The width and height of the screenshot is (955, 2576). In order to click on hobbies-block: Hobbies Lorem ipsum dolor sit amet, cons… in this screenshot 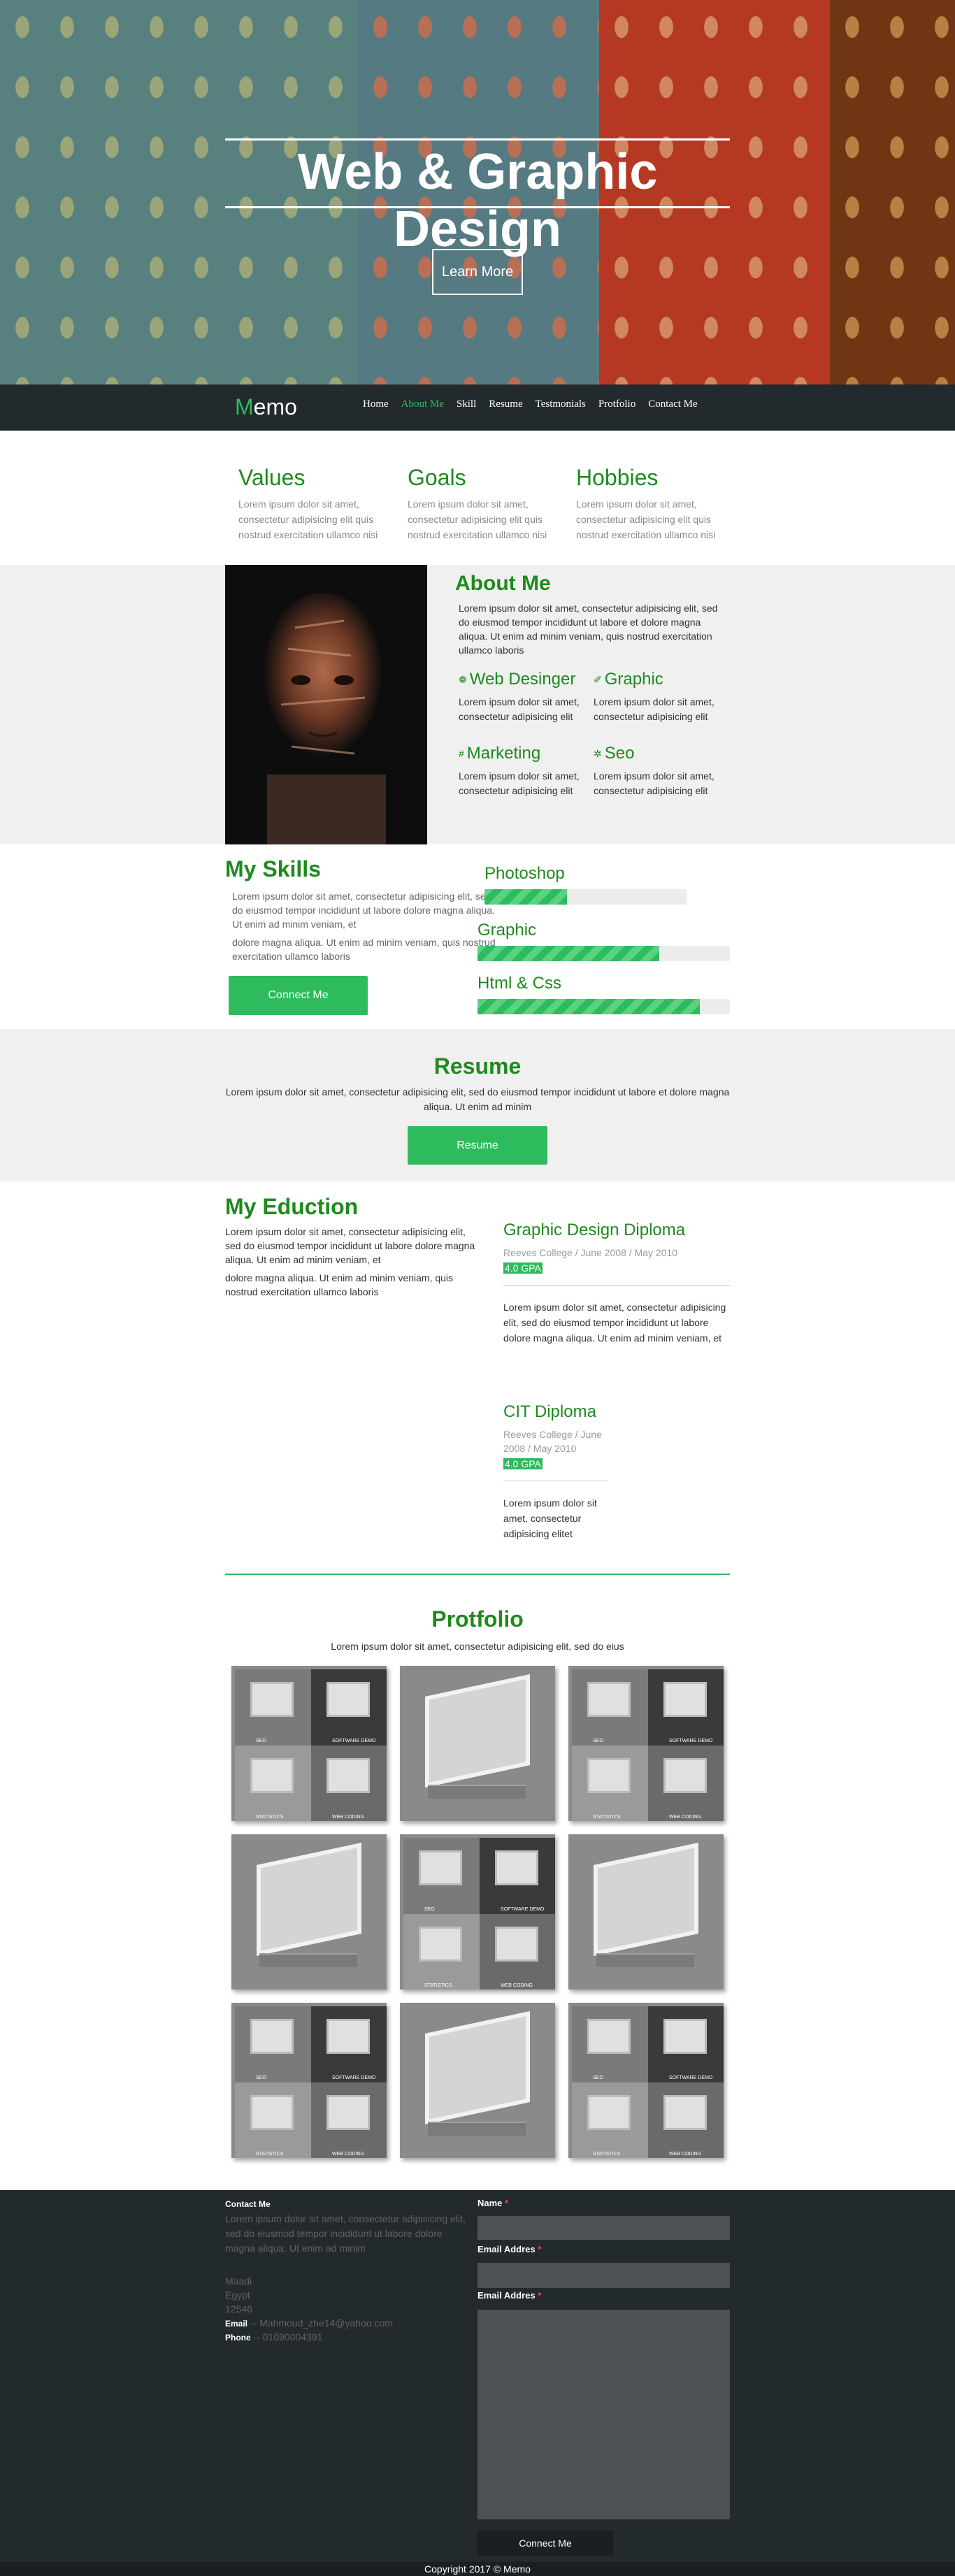, I will do `click(656, 503)`.